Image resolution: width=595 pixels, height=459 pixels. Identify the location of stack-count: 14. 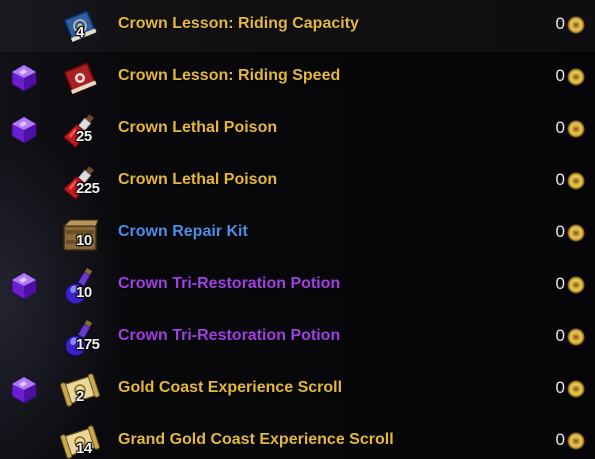
(84, 448).